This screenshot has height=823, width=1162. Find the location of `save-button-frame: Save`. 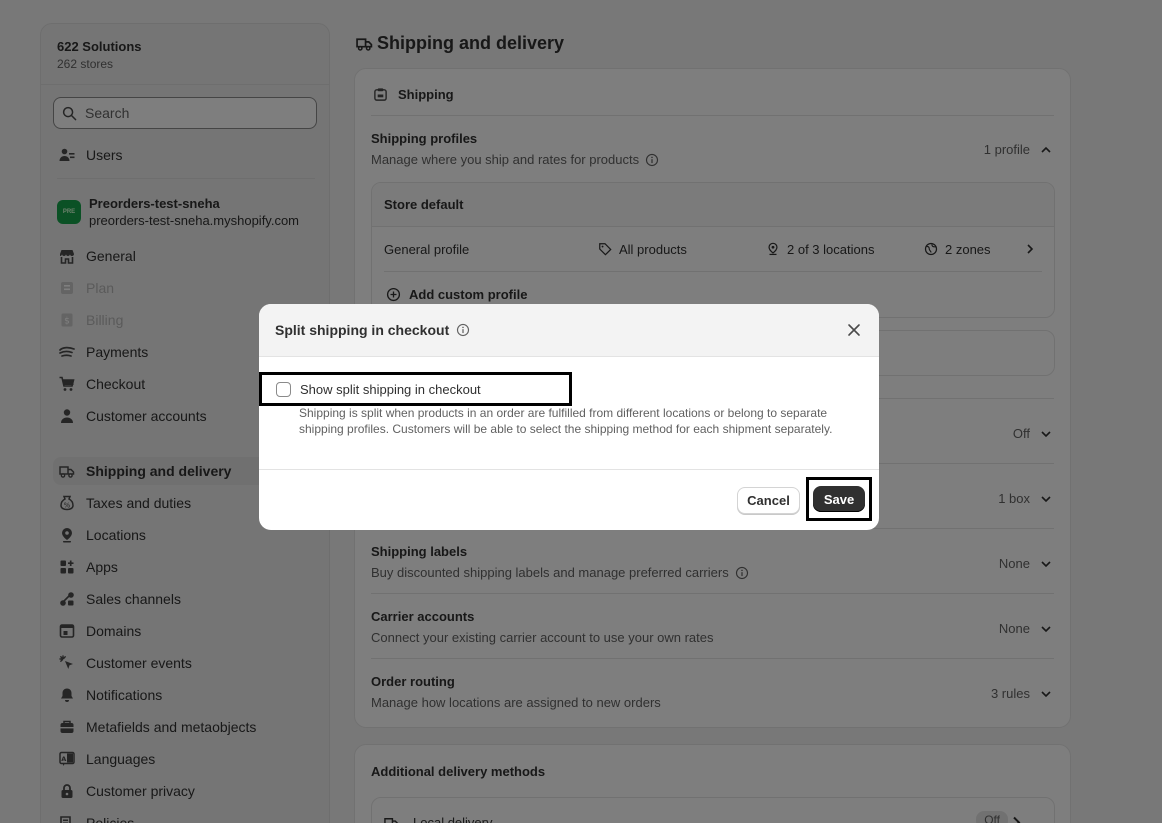

save-button-frame: Save is located at coordinates (839, 499).